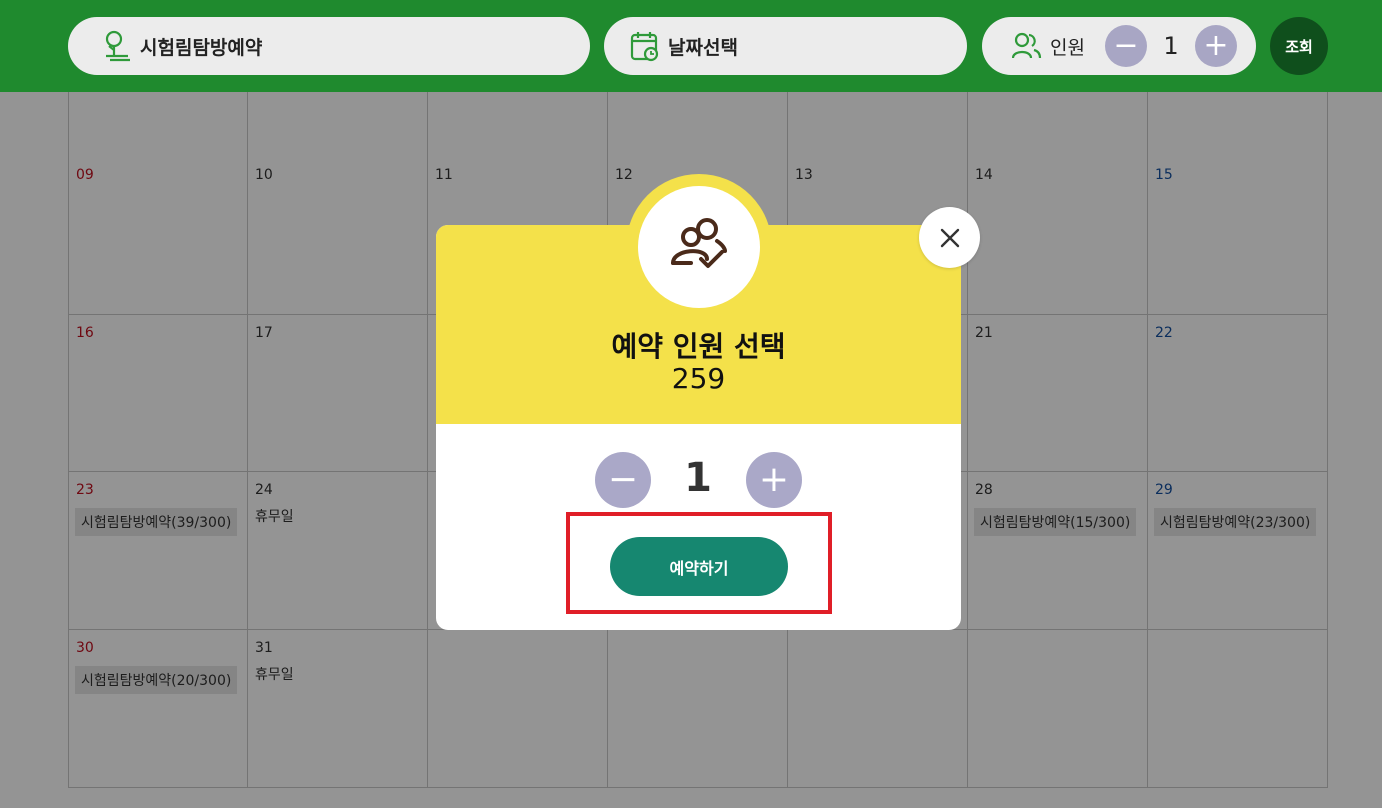  I want to click on close-icon, so click(949, 237).